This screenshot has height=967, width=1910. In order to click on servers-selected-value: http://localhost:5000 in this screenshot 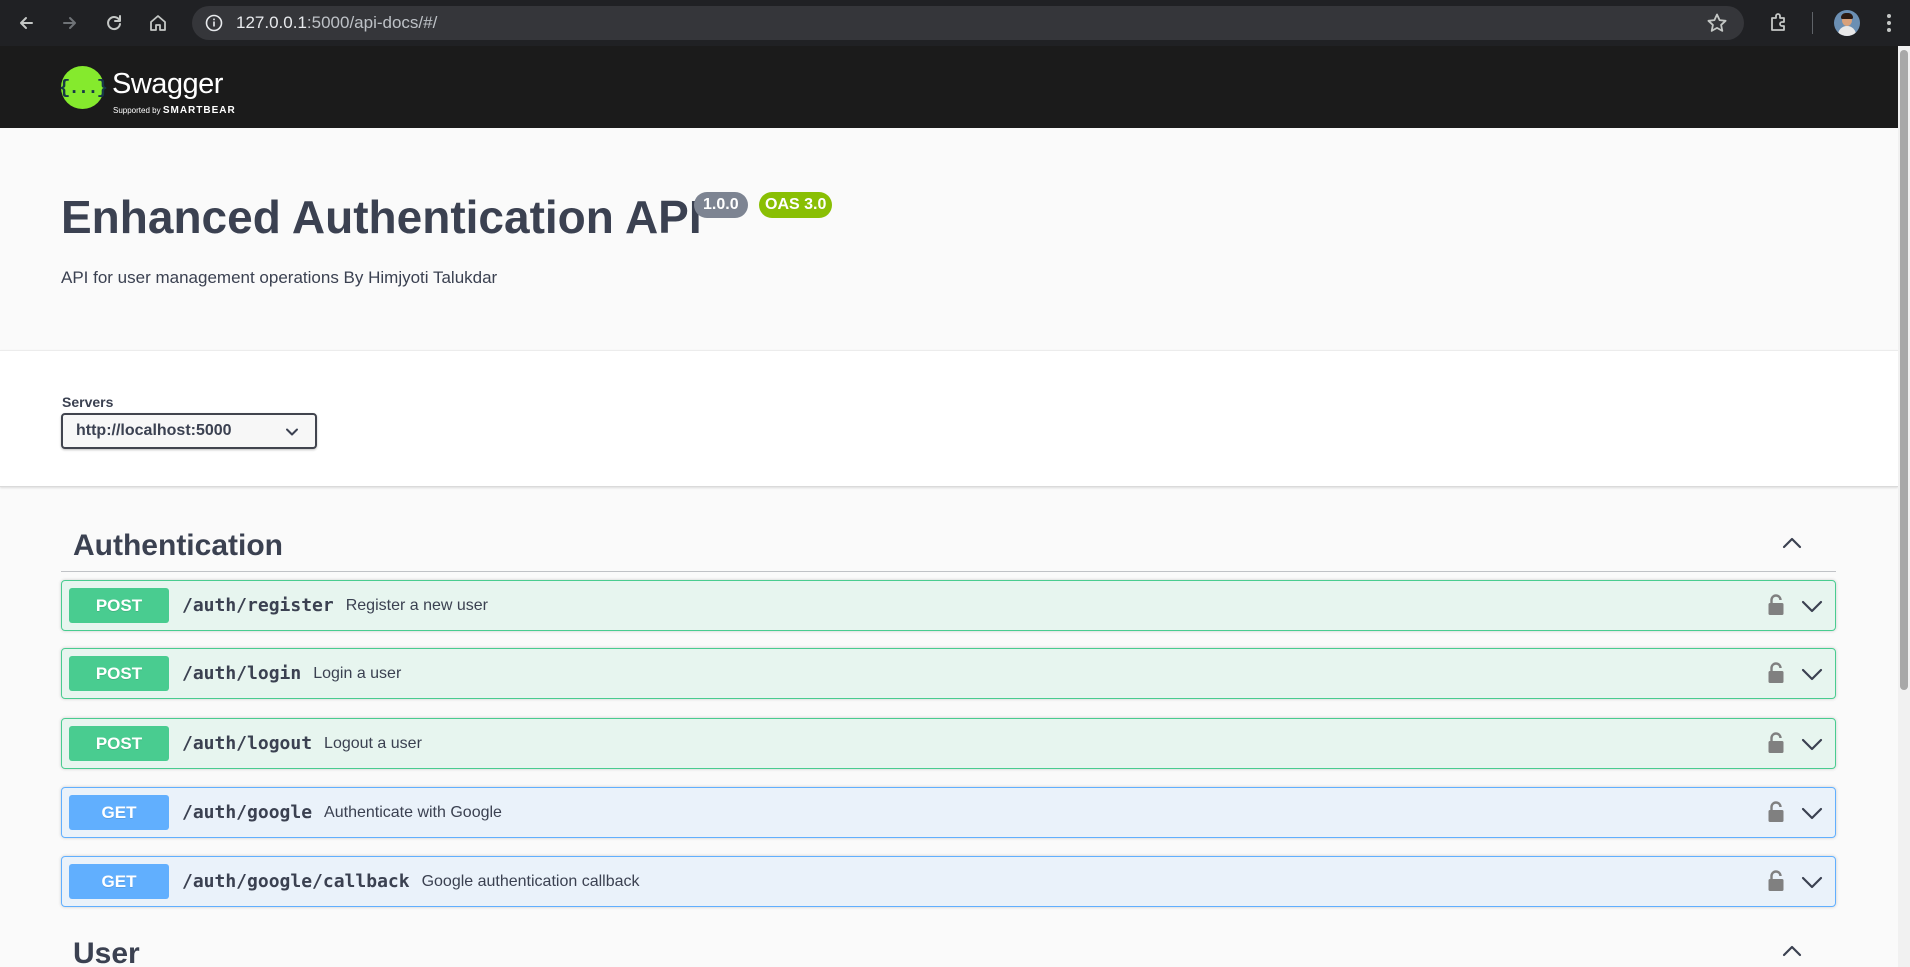, I will do `click(154, 430)`.